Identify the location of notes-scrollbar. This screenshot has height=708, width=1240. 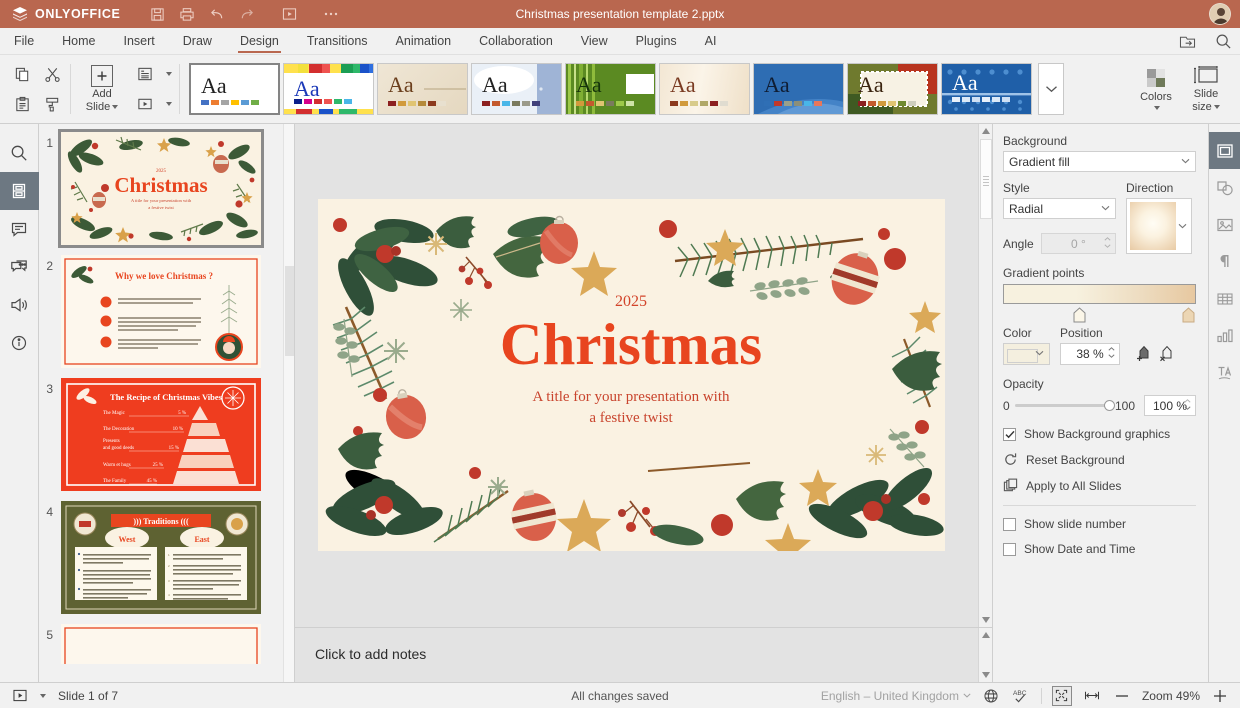
(985, 655).